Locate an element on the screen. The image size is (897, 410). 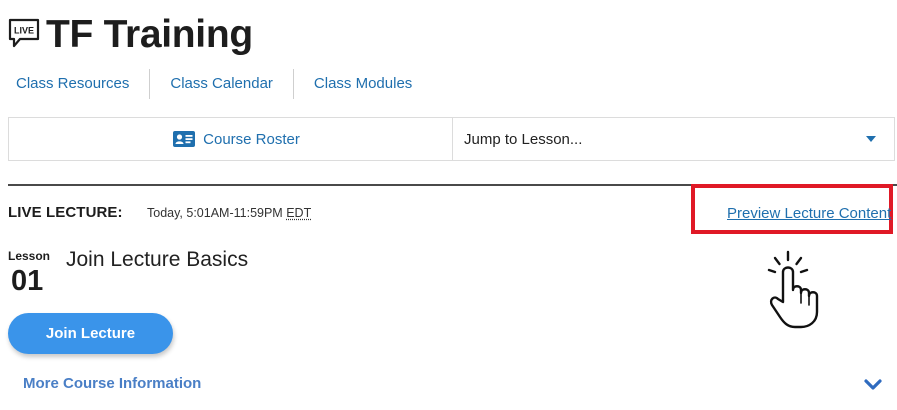
join-lecture-button: Join Lecture is located at coordinates (90, 333).